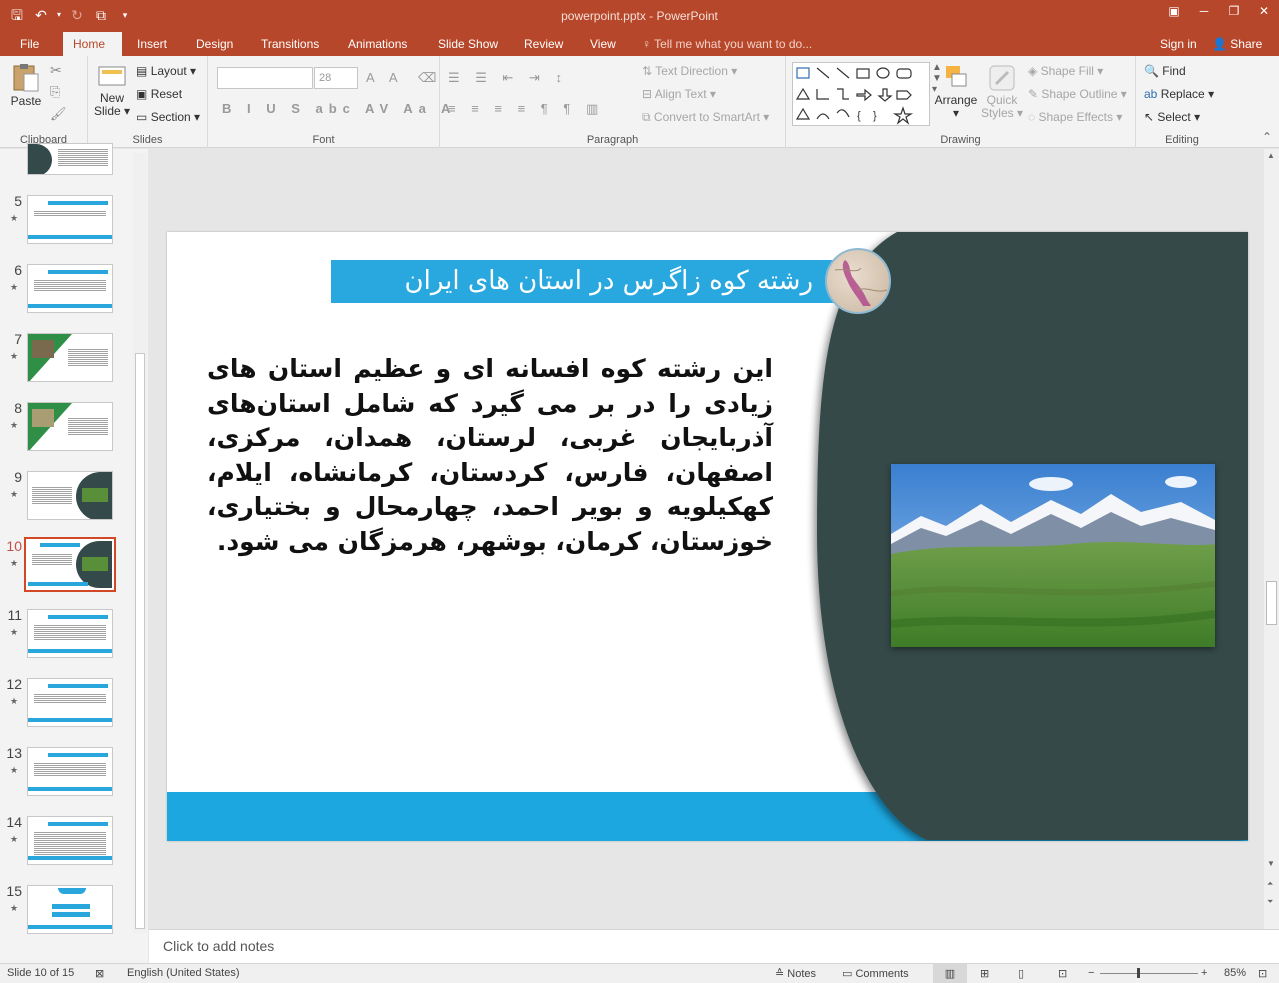 The width and height of the screenshot is (1279, 983). What do you see at coordinates (1138, 973) in the screenshot?
I see `zoom-slider-thumb` at bounding box center [1138, 973].